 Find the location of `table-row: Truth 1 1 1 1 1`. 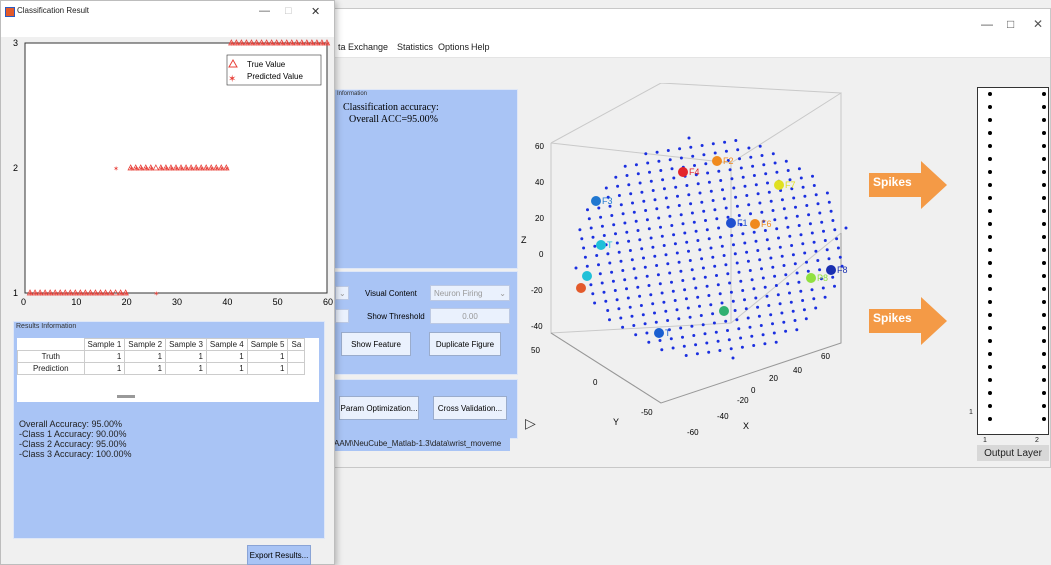

table-row: Truth 1 1 1 1 1 is located at coordinates (161, 356).